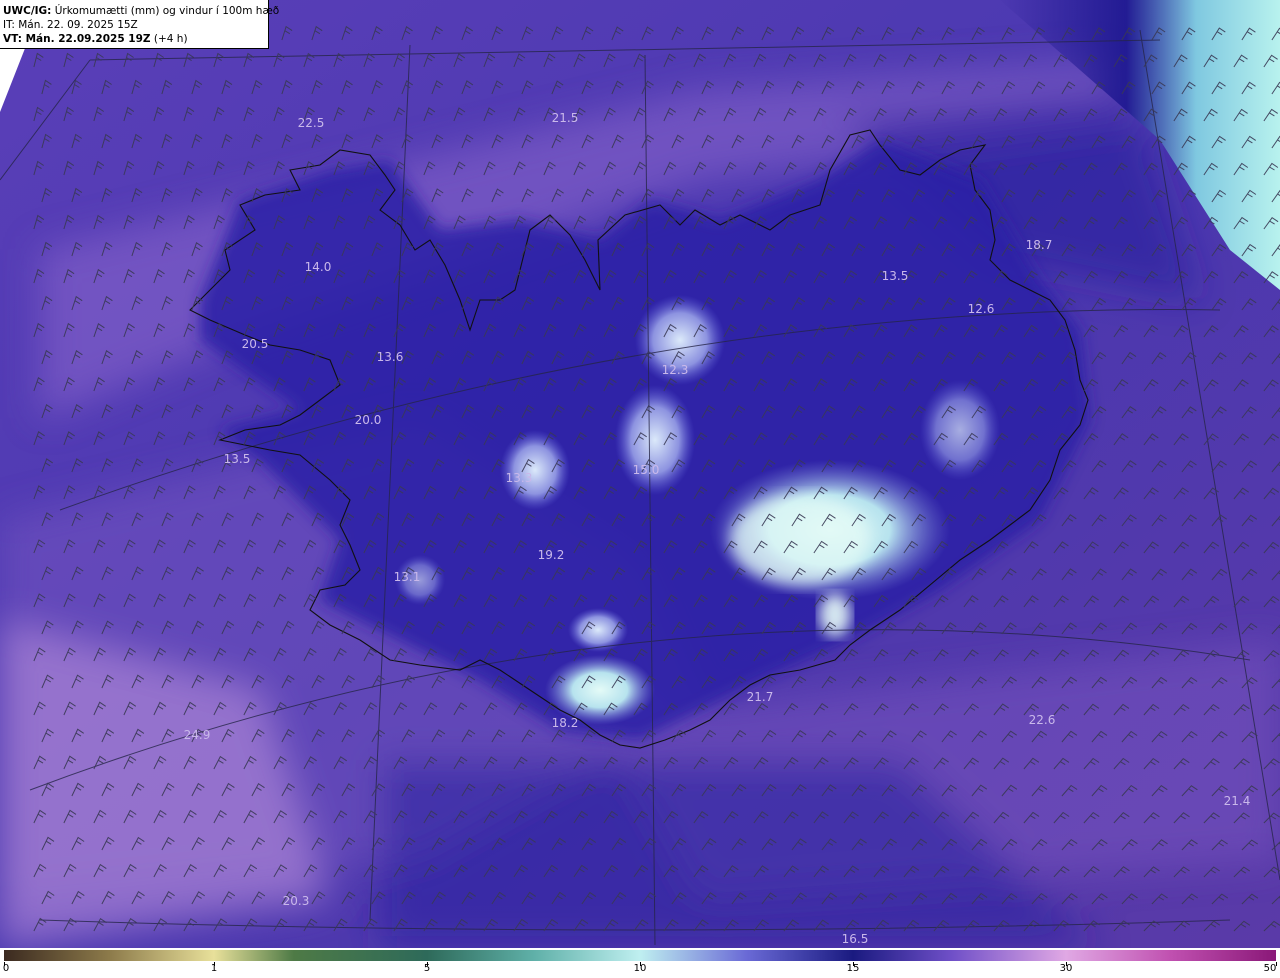  What do you see at coordinates (214, 968) in the screenshot?
I see `colorbar-tick-label: 1` at bounding box center [214, 968].